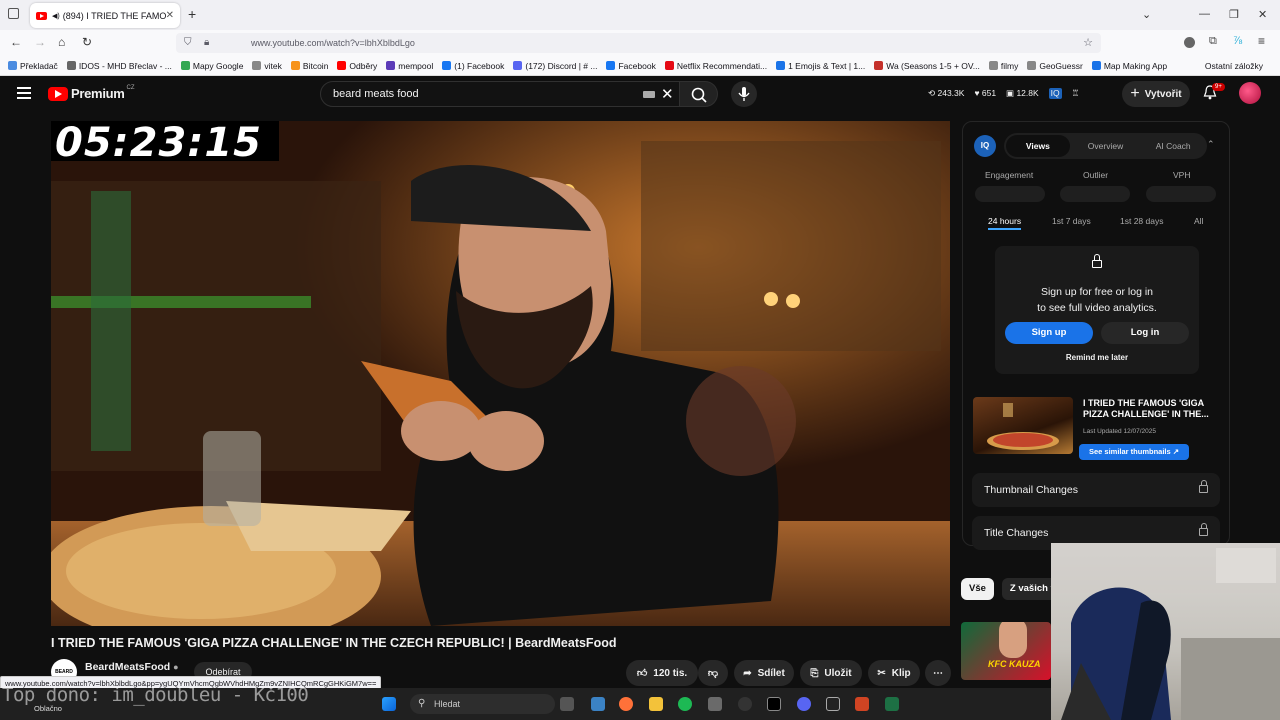 This screenshot has height=720, width=1280. What do you see at coordinates (1165, 631) in the screenshot?
I see `webcam-image` at bounding box center [1165, 631].